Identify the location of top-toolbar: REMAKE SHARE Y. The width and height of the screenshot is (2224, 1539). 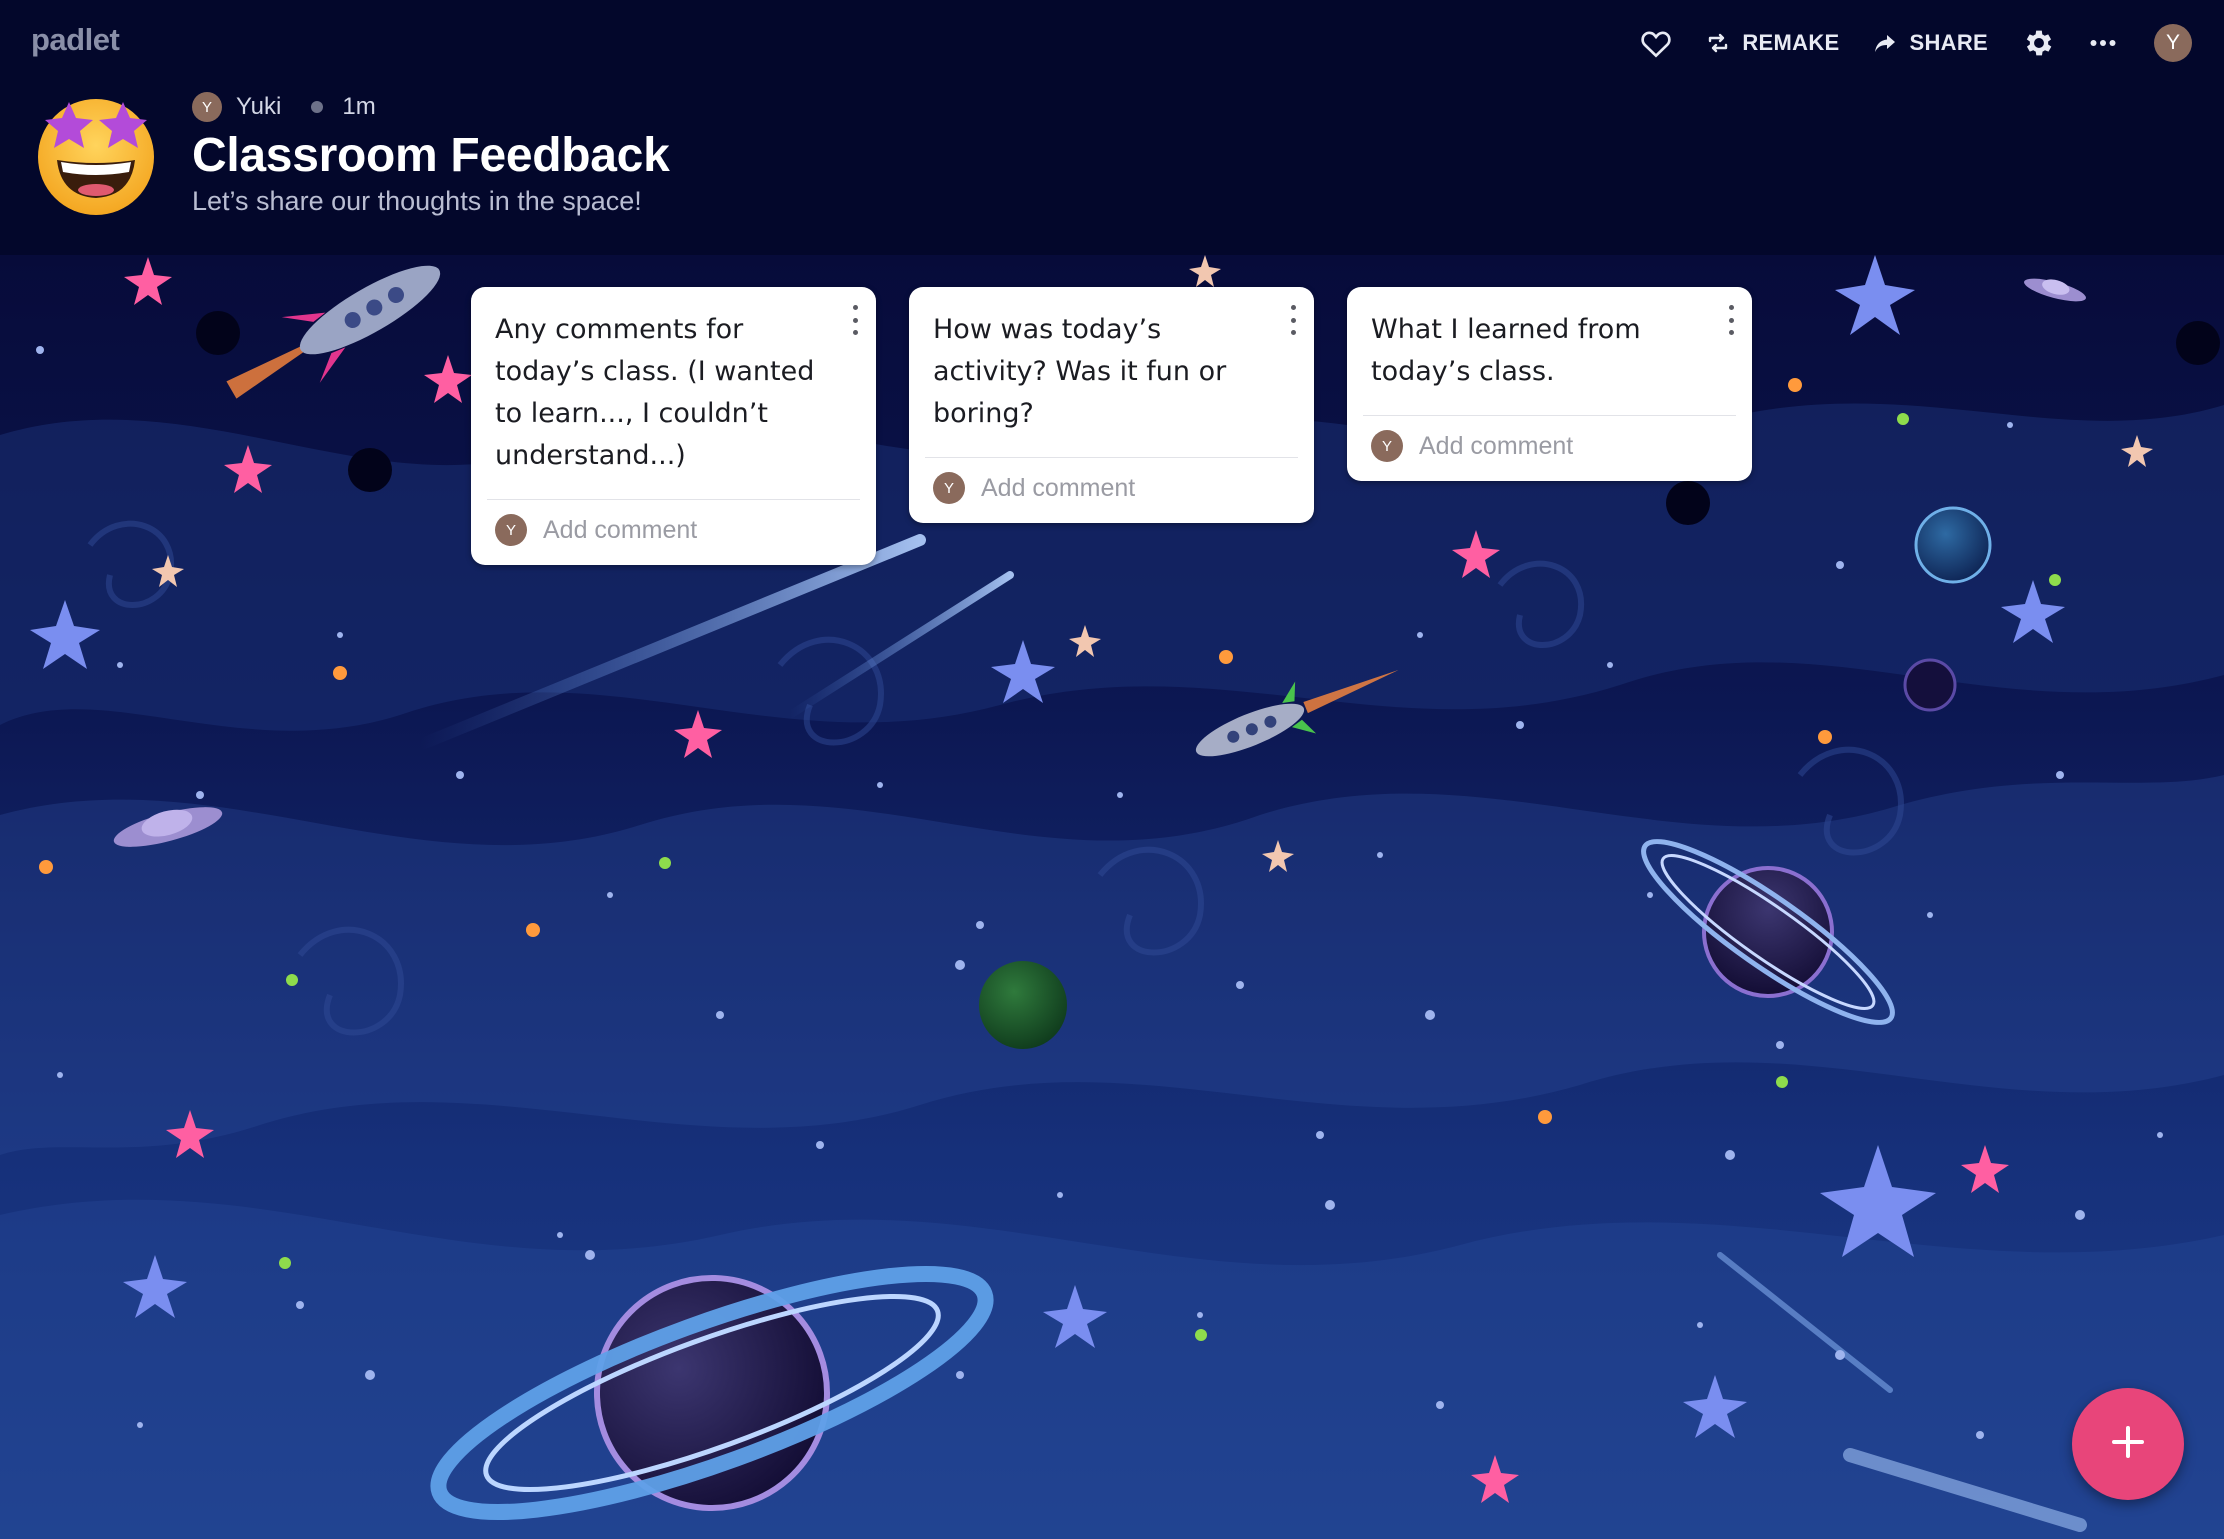
(1899, 43).